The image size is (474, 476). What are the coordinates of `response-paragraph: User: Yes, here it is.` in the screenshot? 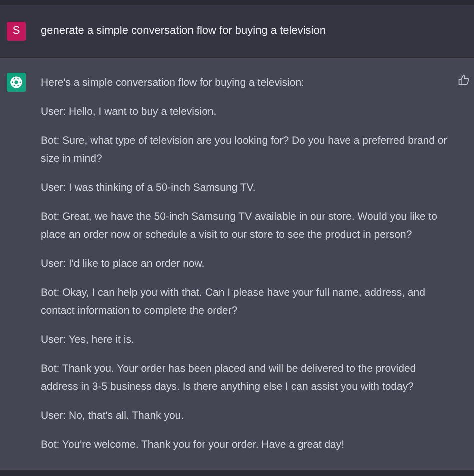 It's located at (88, 340).